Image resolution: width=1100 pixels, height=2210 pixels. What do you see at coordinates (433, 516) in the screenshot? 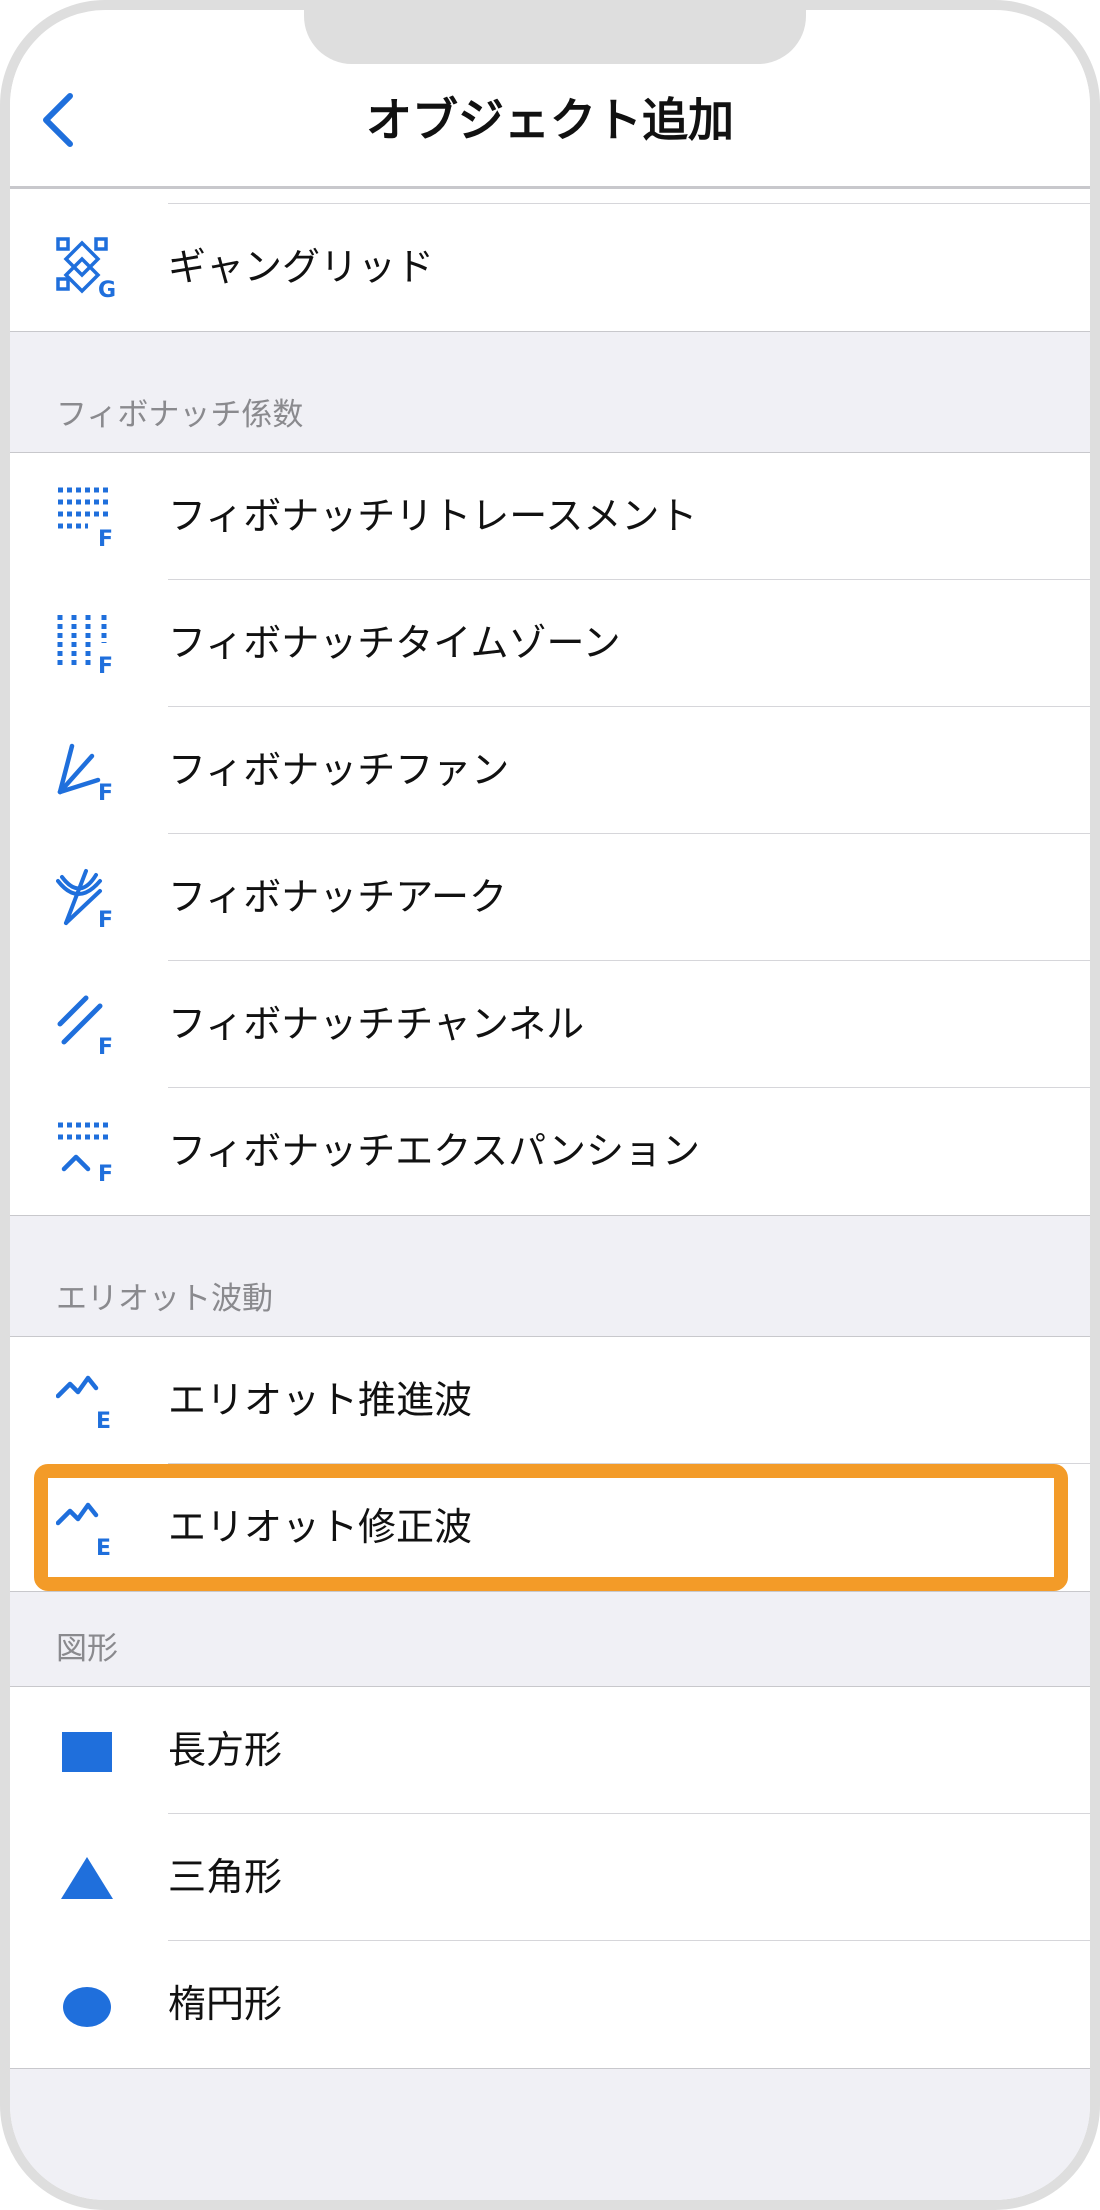
I see `list-item-label: フィボナッチリトレースメント` at bounding box center [433, 516].